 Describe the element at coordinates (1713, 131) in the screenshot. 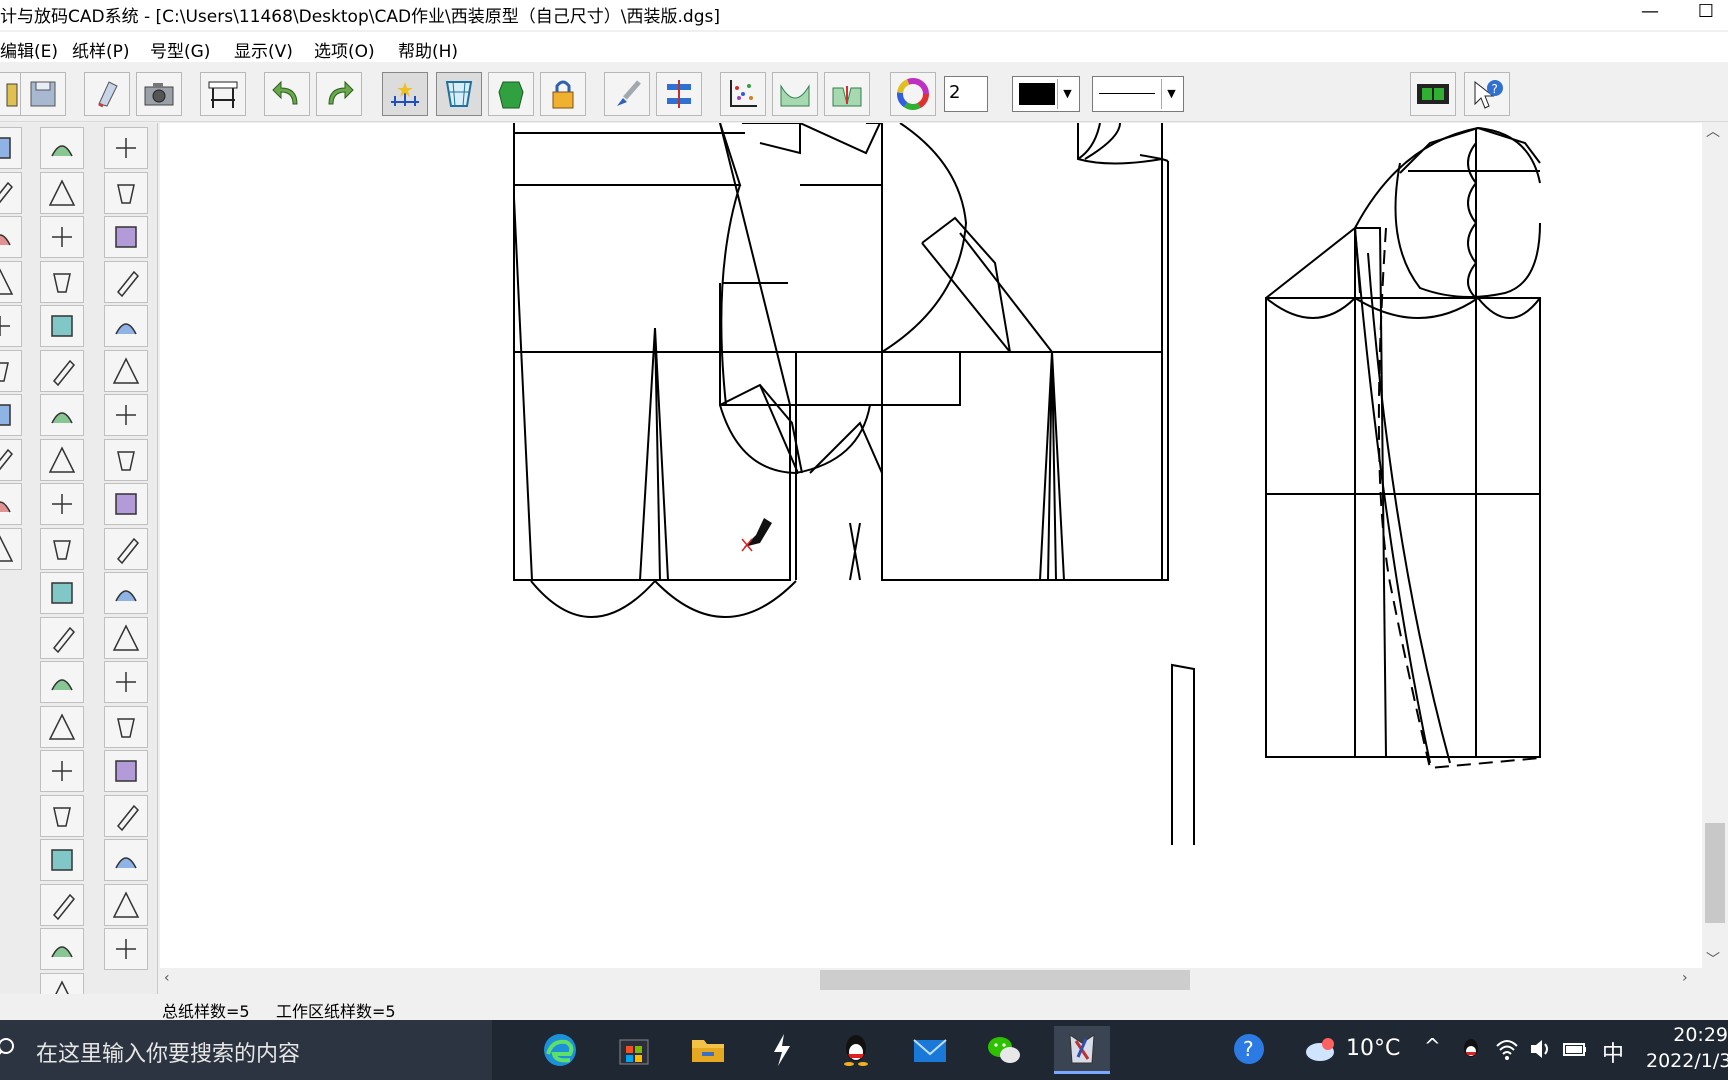

I see `scroll-up-icon: ︿` at that location.